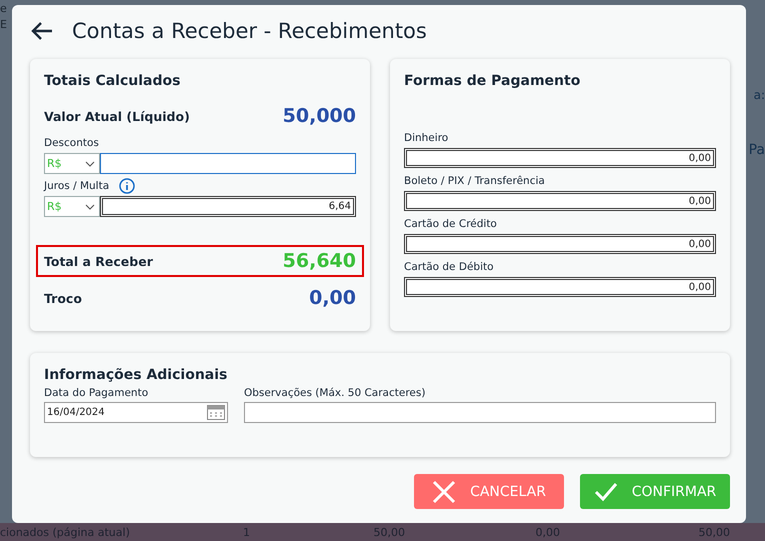 The height and width of the screenshot is (541, 765). Describe the element at coordinates (319, 261) in the screenshot. I see `total-value: 56,640` at that location.